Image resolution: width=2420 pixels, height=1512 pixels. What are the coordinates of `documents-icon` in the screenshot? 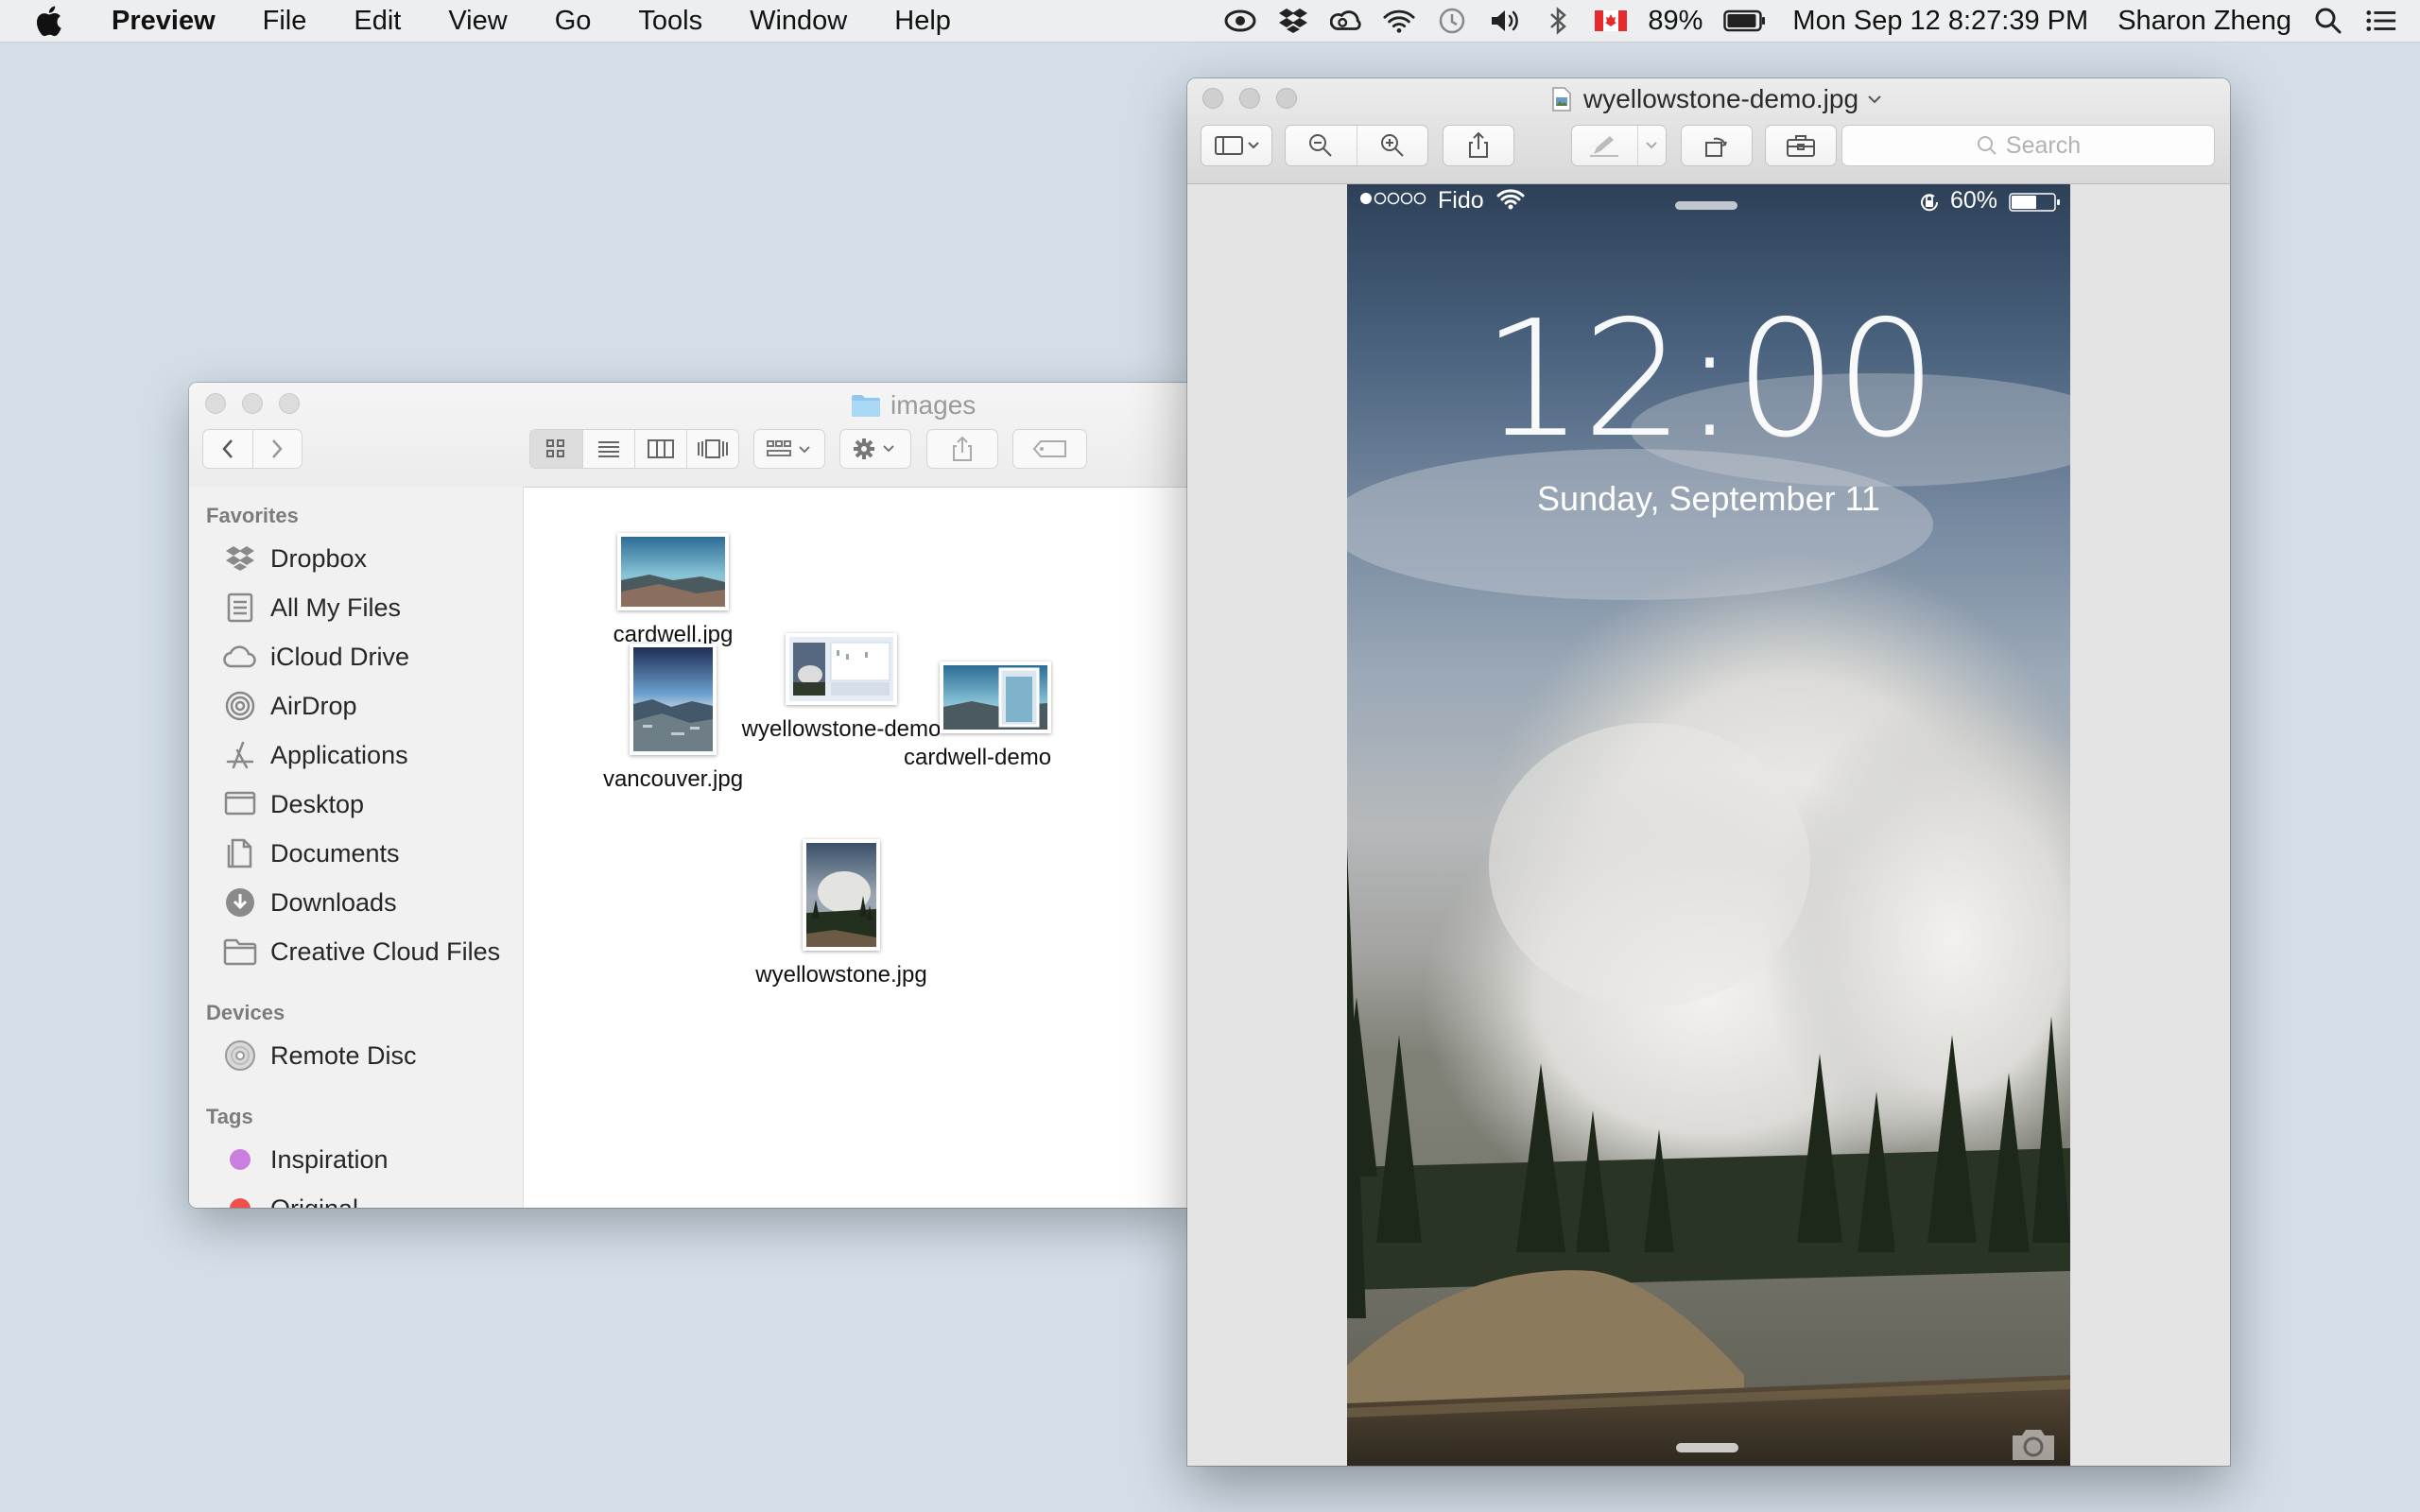 It's located at (240, 853).